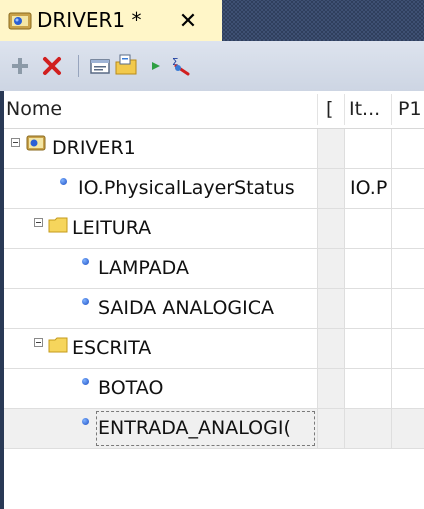  I want to click on grid-cell-item: IO.P, so click(367, 188).